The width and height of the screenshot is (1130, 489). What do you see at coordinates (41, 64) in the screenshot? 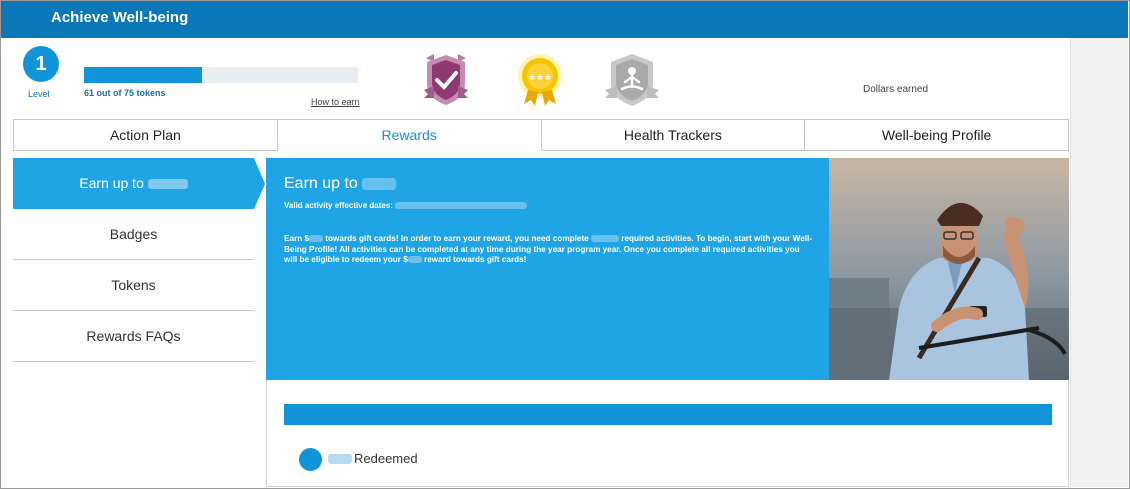
I see `level-badge: 1` at bounding box center [41, 64].